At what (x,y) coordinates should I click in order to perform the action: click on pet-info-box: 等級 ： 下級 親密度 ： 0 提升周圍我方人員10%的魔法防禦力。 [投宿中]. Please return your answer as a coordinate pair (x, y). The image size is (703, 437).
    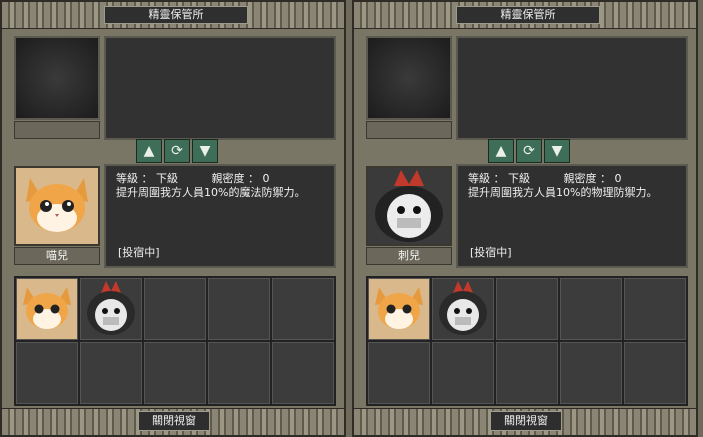
    Looking at the image, I should click on (220, 216).